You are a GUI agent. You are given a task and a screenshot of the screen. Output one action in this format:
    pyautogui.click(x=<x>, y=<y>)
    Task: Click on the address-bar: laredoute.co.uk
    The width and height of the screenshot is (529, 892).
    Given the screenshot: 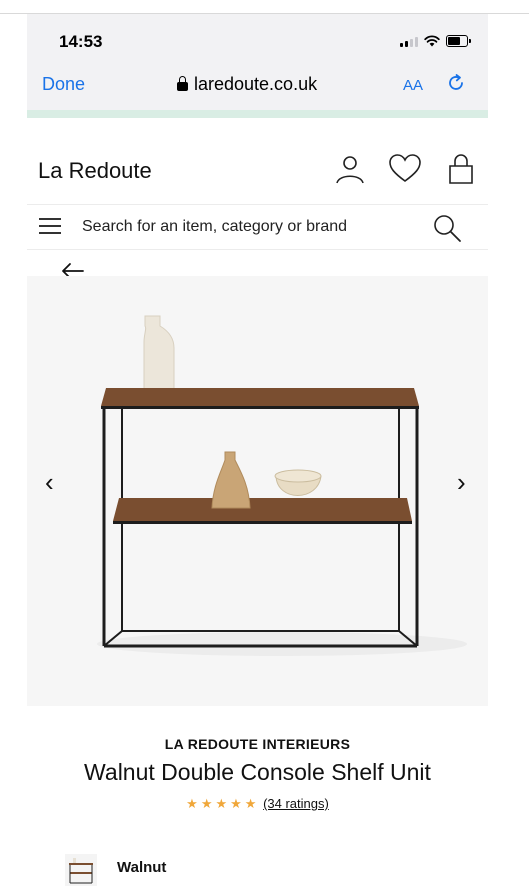 What is the action you would take?
    pyautogui.click(x=247, y=84)
    